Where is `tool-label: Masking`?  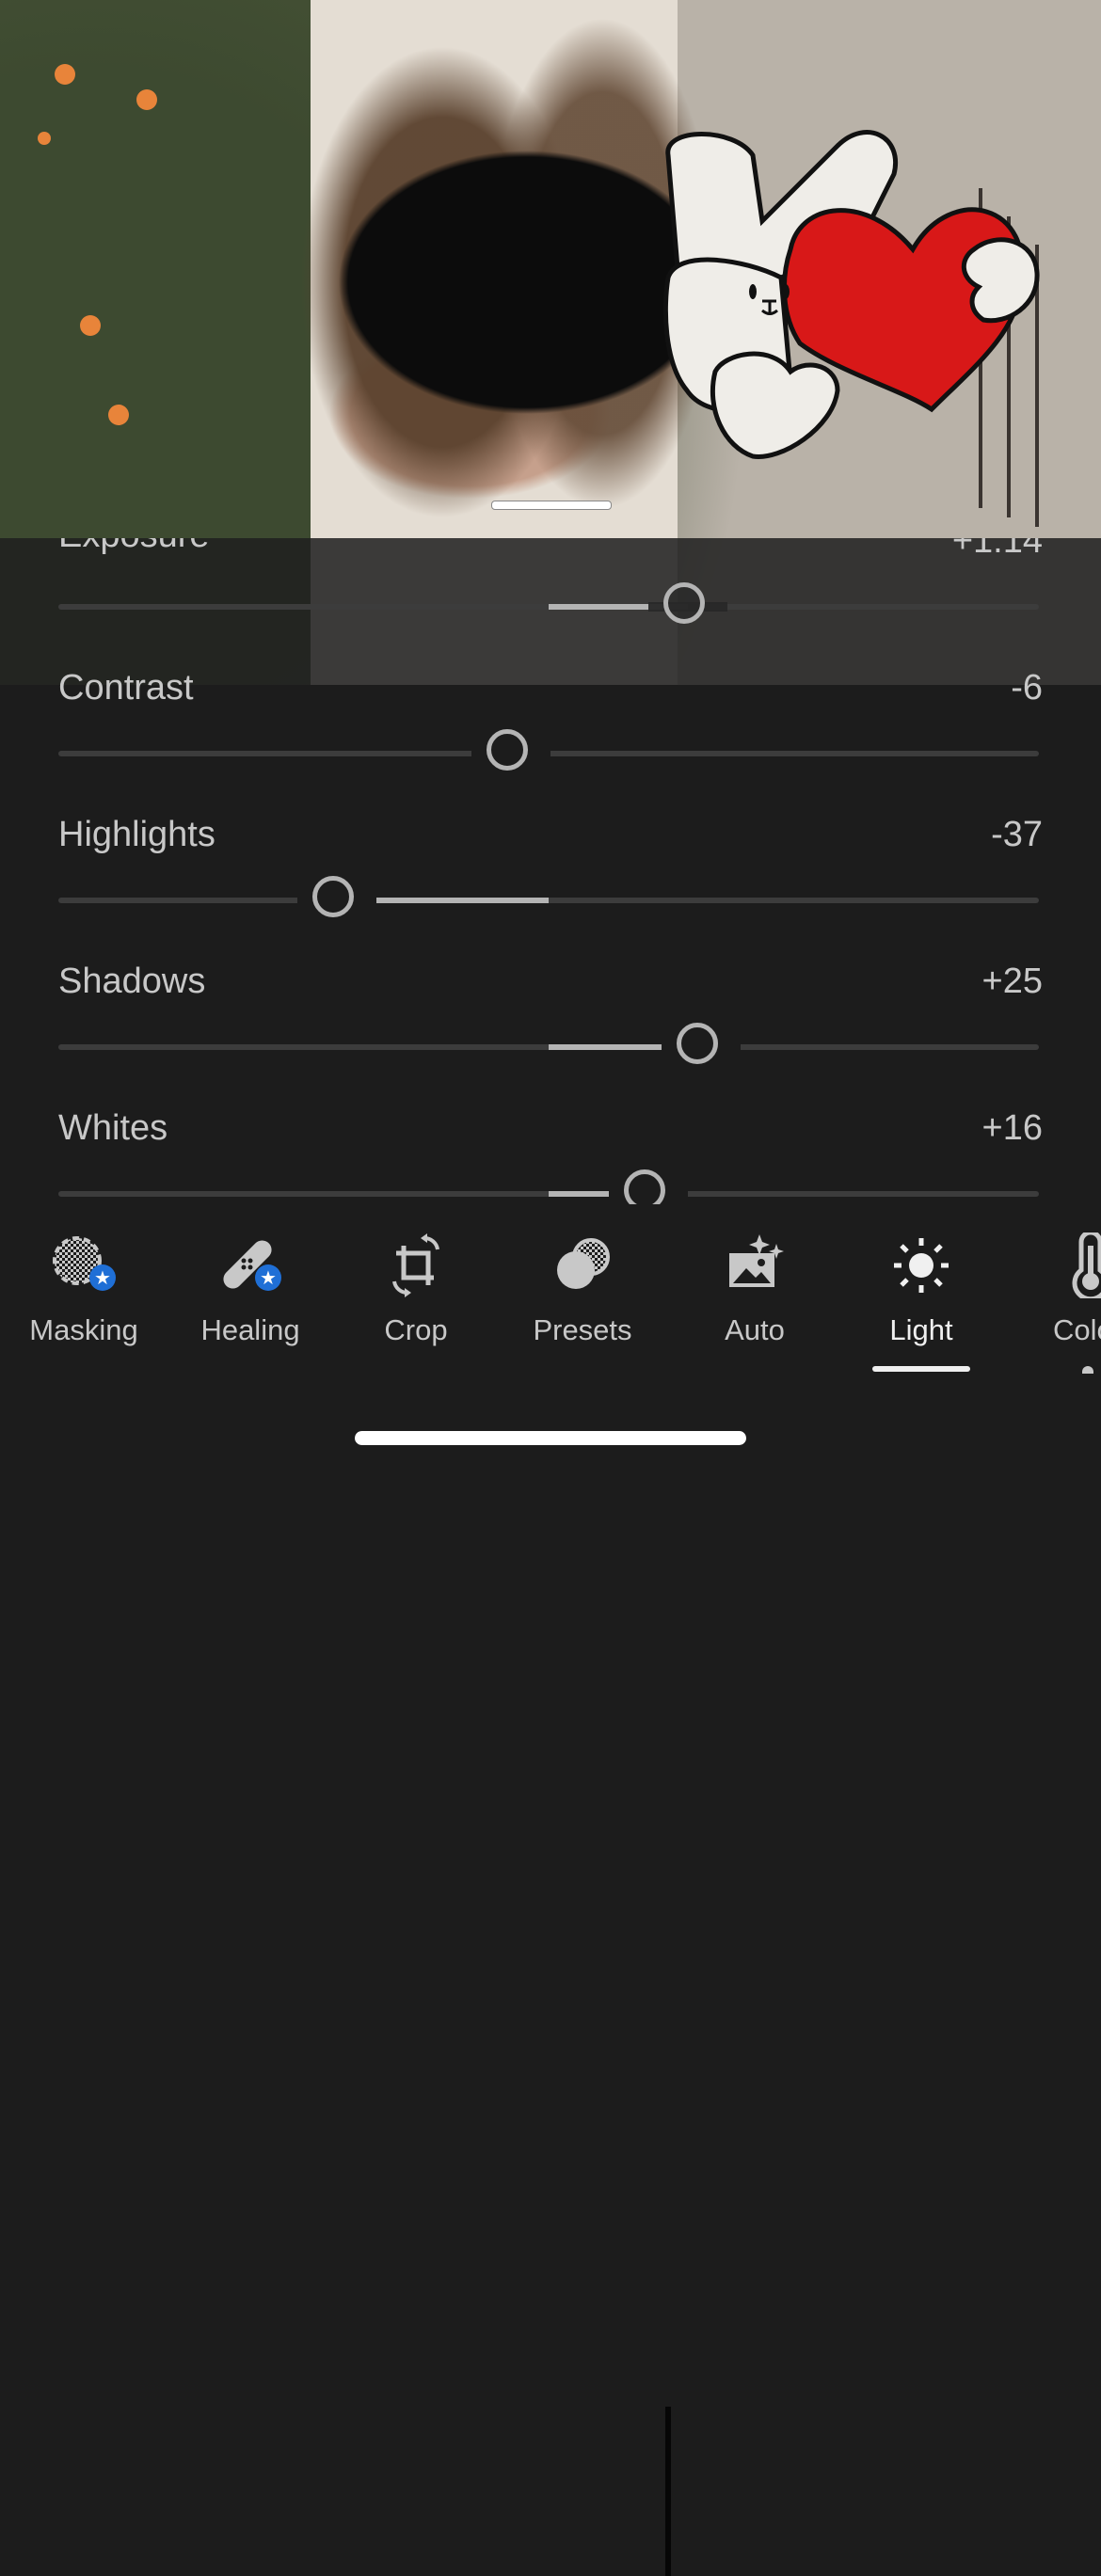
tool-label: Masking is located at coordinates (83, 1329).